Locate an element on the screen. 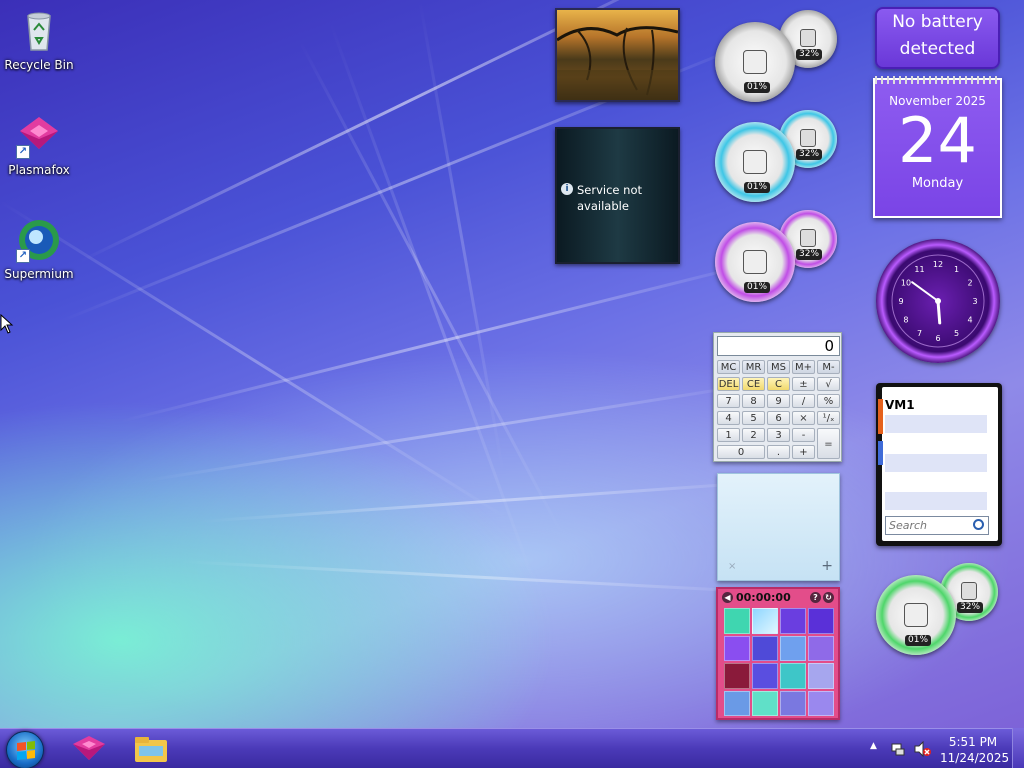 The height and width of the screenshot is (768, 1024). desktop-icon-supermium: ↗ Supermium is located at coordinates (39, 249).